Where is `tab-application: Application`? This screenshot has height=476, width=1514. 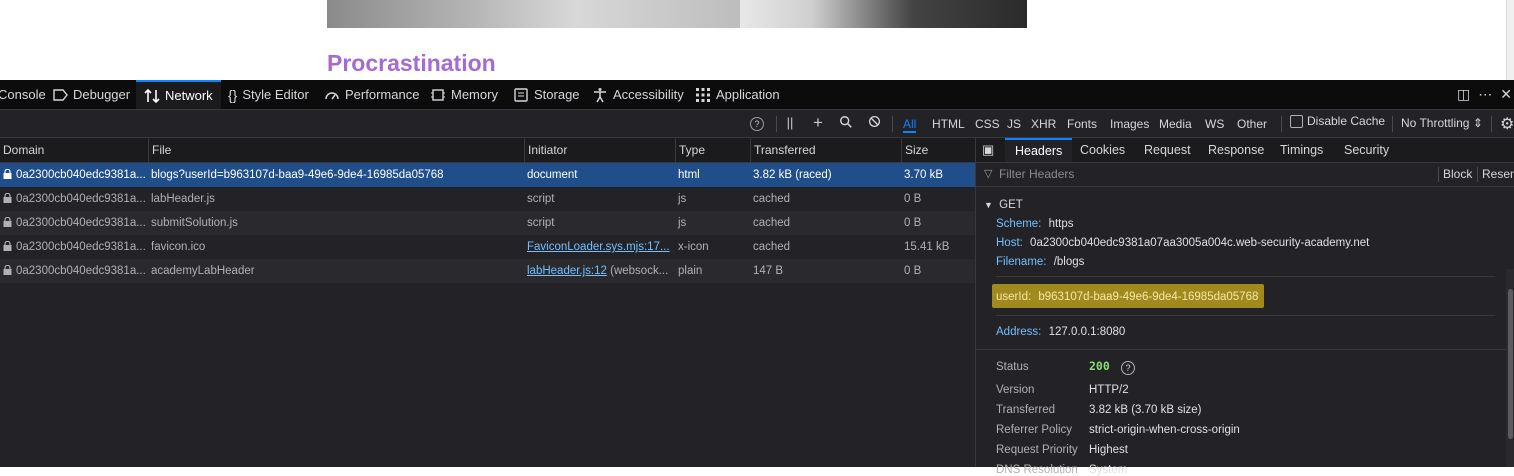 tab-application: Application is located at coordinates (737, 94).